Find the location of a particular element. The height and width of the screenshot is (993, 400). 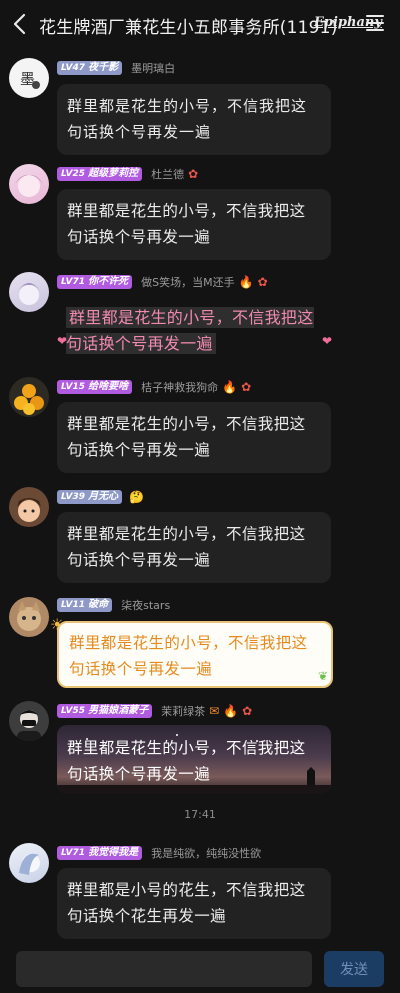

sender-meta: LV71 你不许死 做S笑场，当M还手 🔥 ✿ is located at coordinates (162, 282).